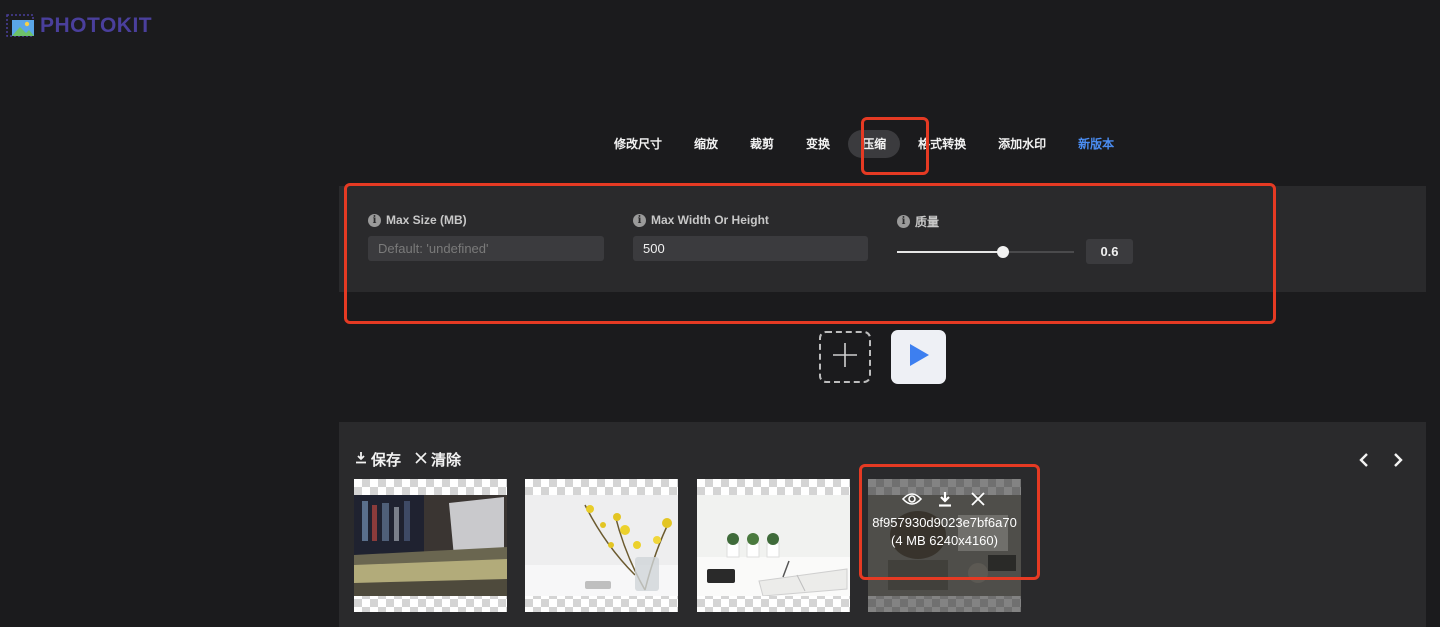 The height and width of the screenshot is (627, 1440). I want to click on chevron-right-icon, so click(1398, 460).